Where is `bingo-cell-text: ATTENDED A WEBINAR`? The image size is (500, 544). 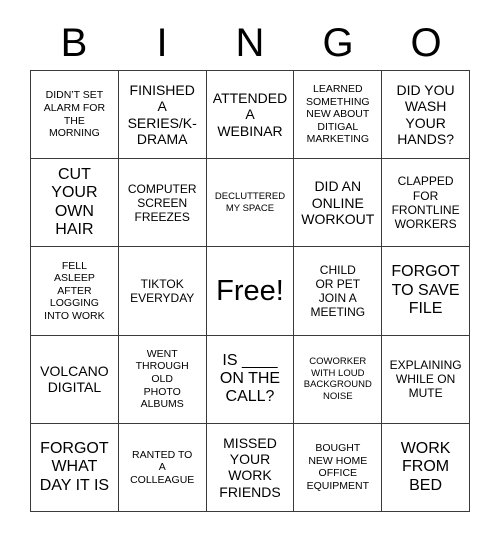 bingo-cell-text: ATTENDED A WEBINAR is located at coordinates (250, 114).